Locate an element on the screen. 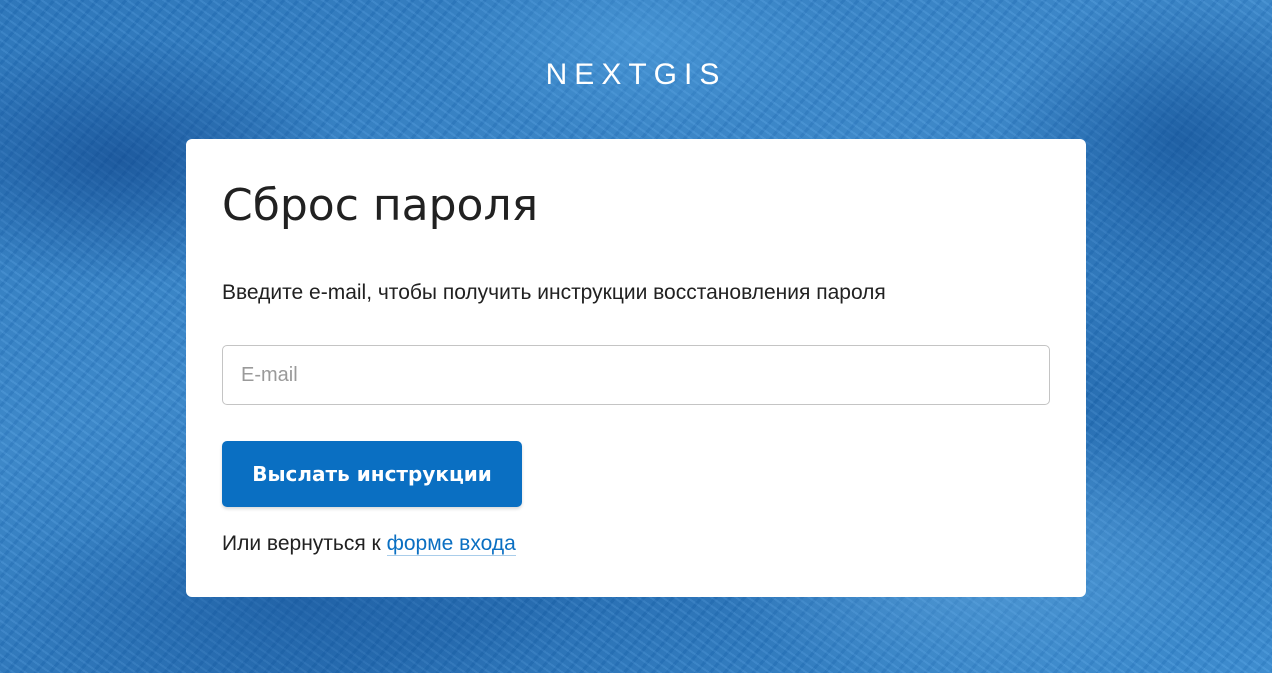 The image size is (1272, 673). login-form-link: форме входа is located at coordinates (451, 544).